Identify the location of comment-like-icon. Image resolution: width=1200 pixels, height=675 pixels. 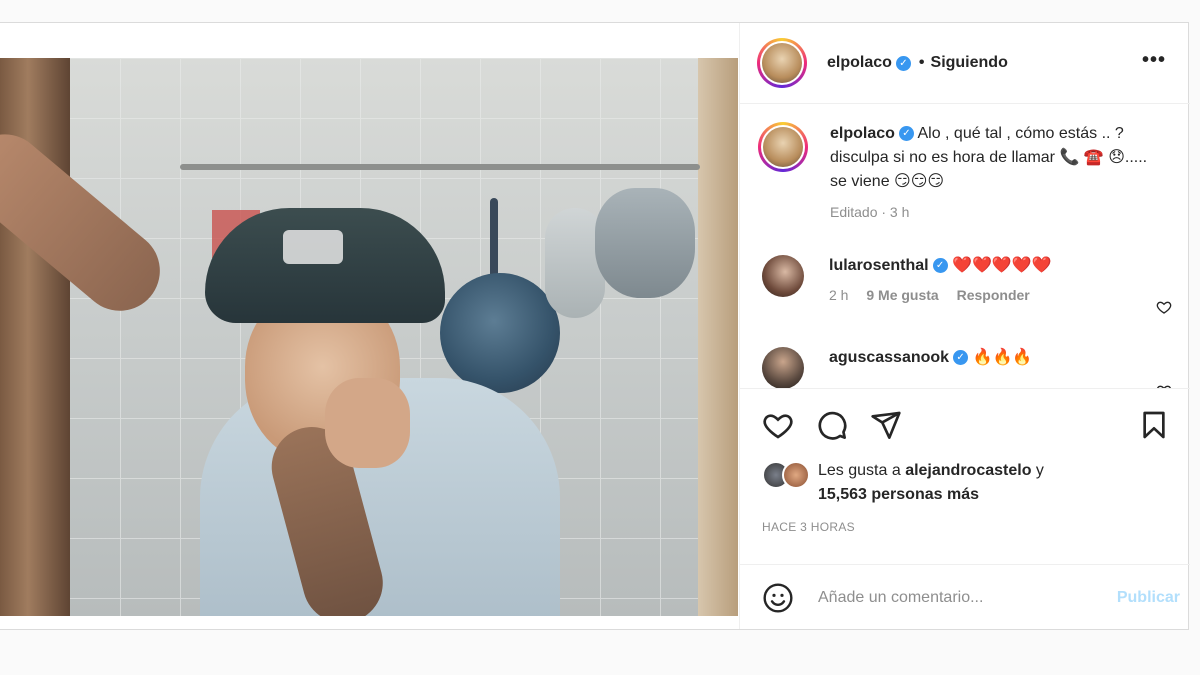
(1164, 307).